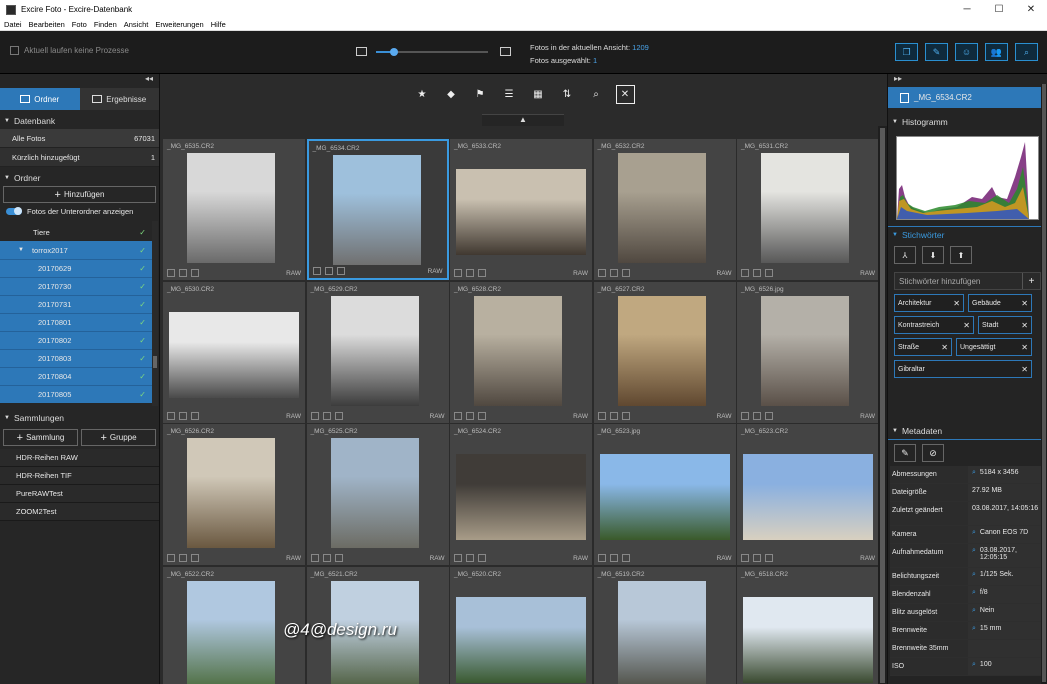 Image resolution: width=1047 pixels, height=684 pixels. I want to click on menu-erweiterungen: Erweiterungen, so click(179, 24).